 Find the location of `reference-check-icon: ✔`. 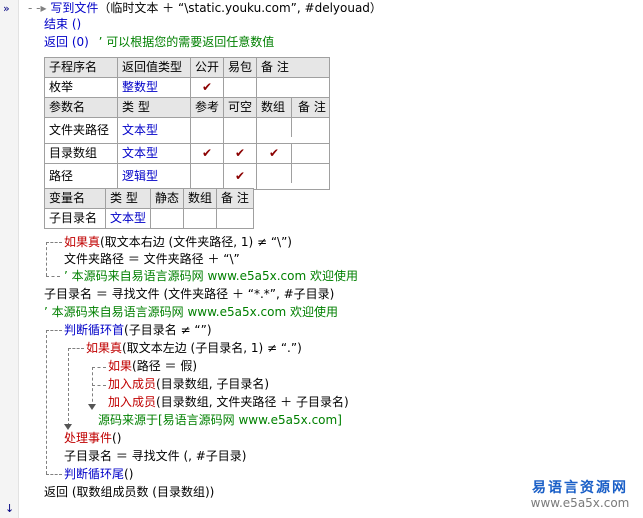

reference-check-icon: ✔ is located at coordinates (207, 153).